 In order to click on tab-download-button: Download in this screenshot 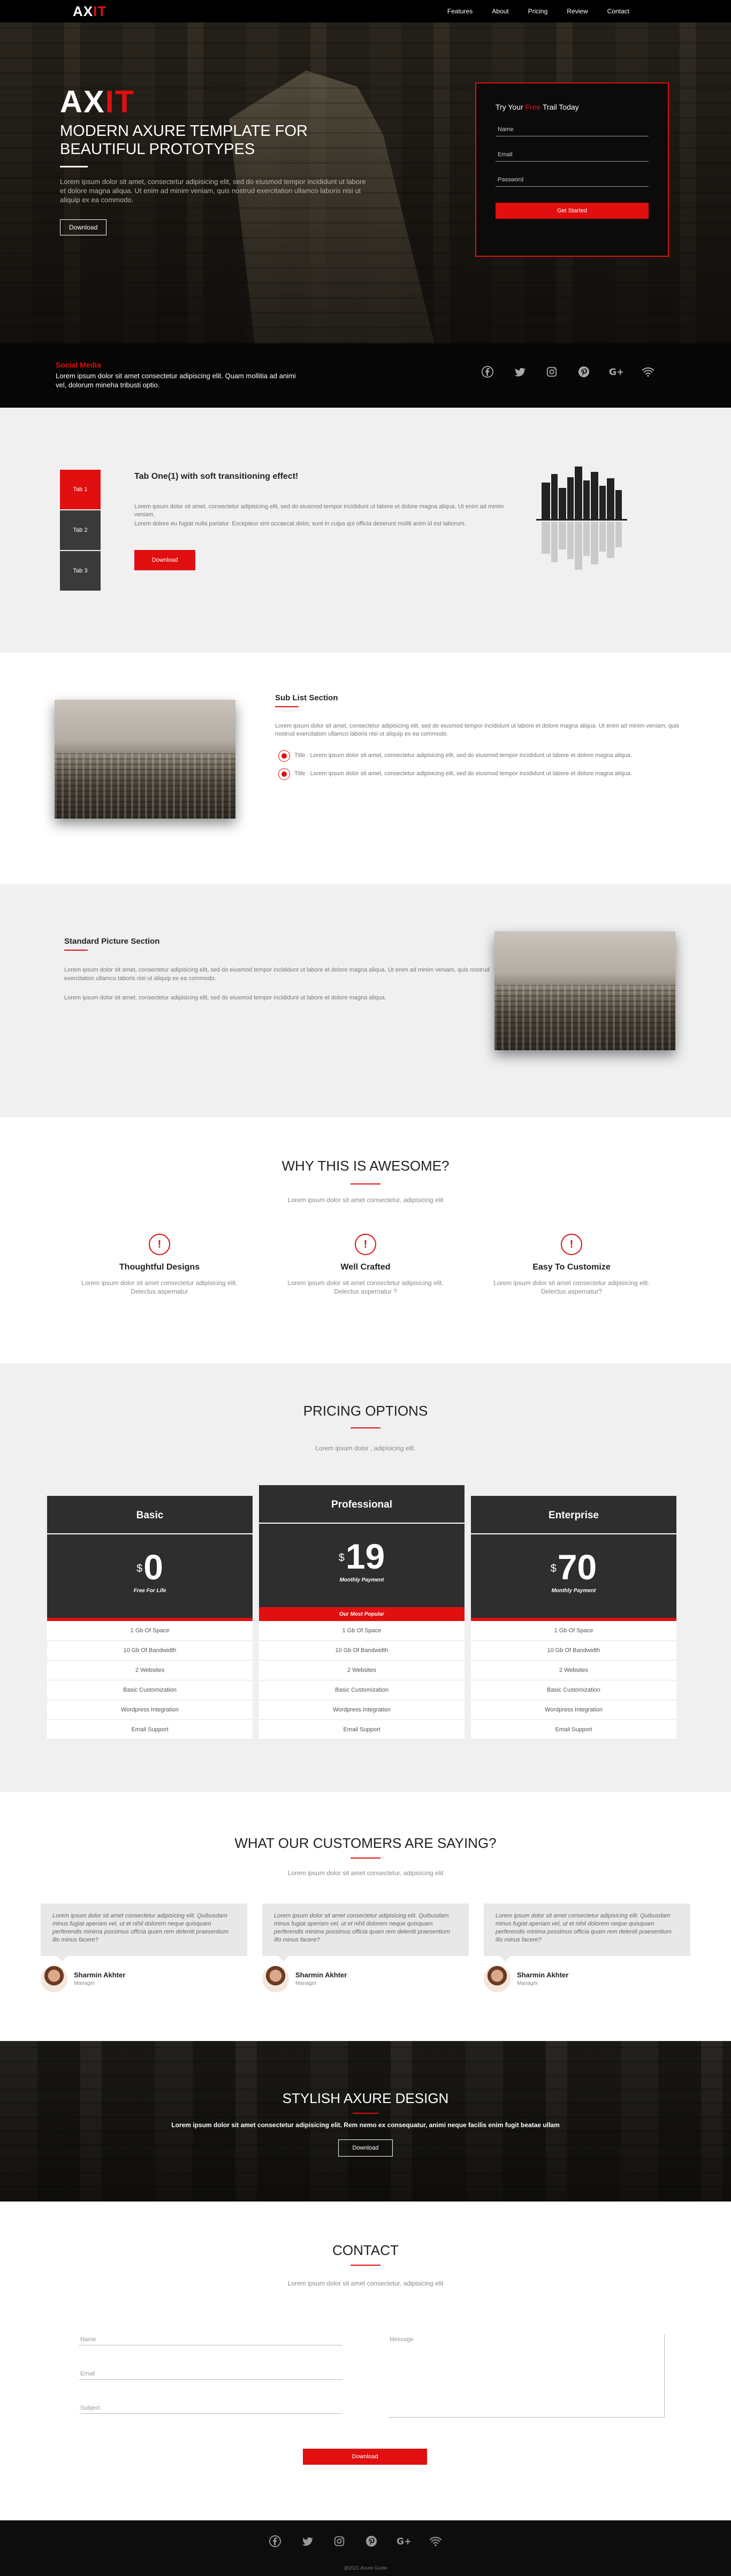, I will do `click(164, 560)`.